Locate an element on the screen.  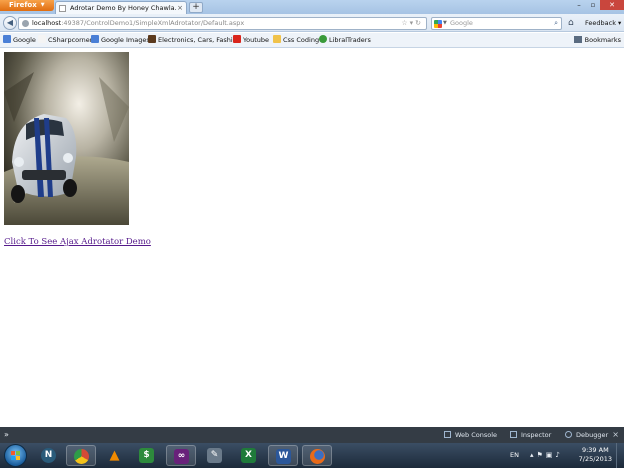
bookmark-youtube: Youtube is located at coordinates (251, 40).